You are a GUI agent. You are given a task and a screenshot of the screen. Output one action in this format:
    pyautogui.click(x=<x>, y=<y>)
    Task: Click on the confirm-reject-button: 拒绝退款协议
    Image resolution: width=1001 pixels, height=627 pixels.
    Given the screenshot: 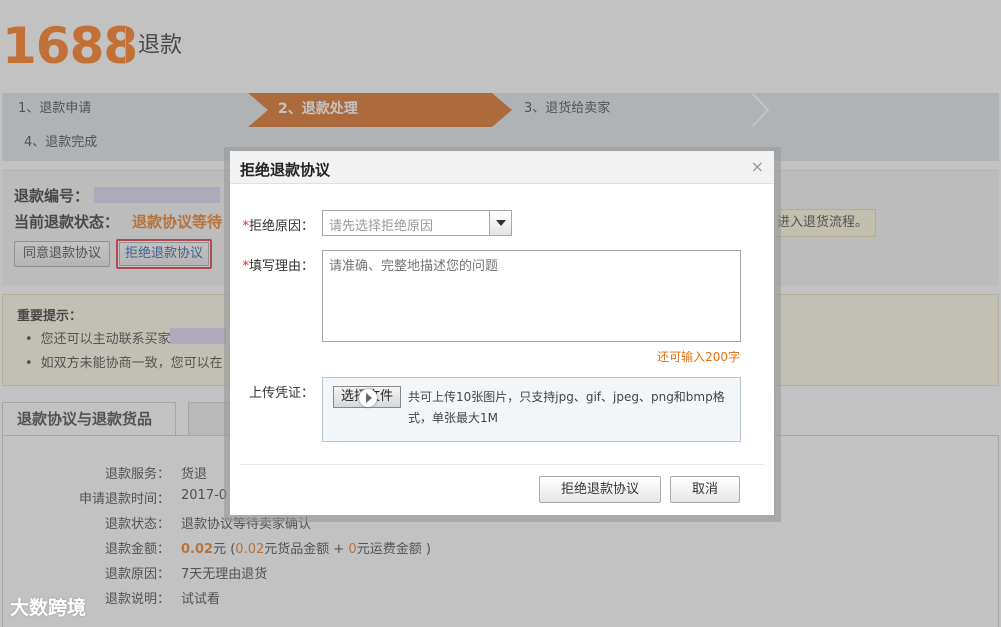 What is the action you would take?
    pyautogui.click(x=600, y=489)
    